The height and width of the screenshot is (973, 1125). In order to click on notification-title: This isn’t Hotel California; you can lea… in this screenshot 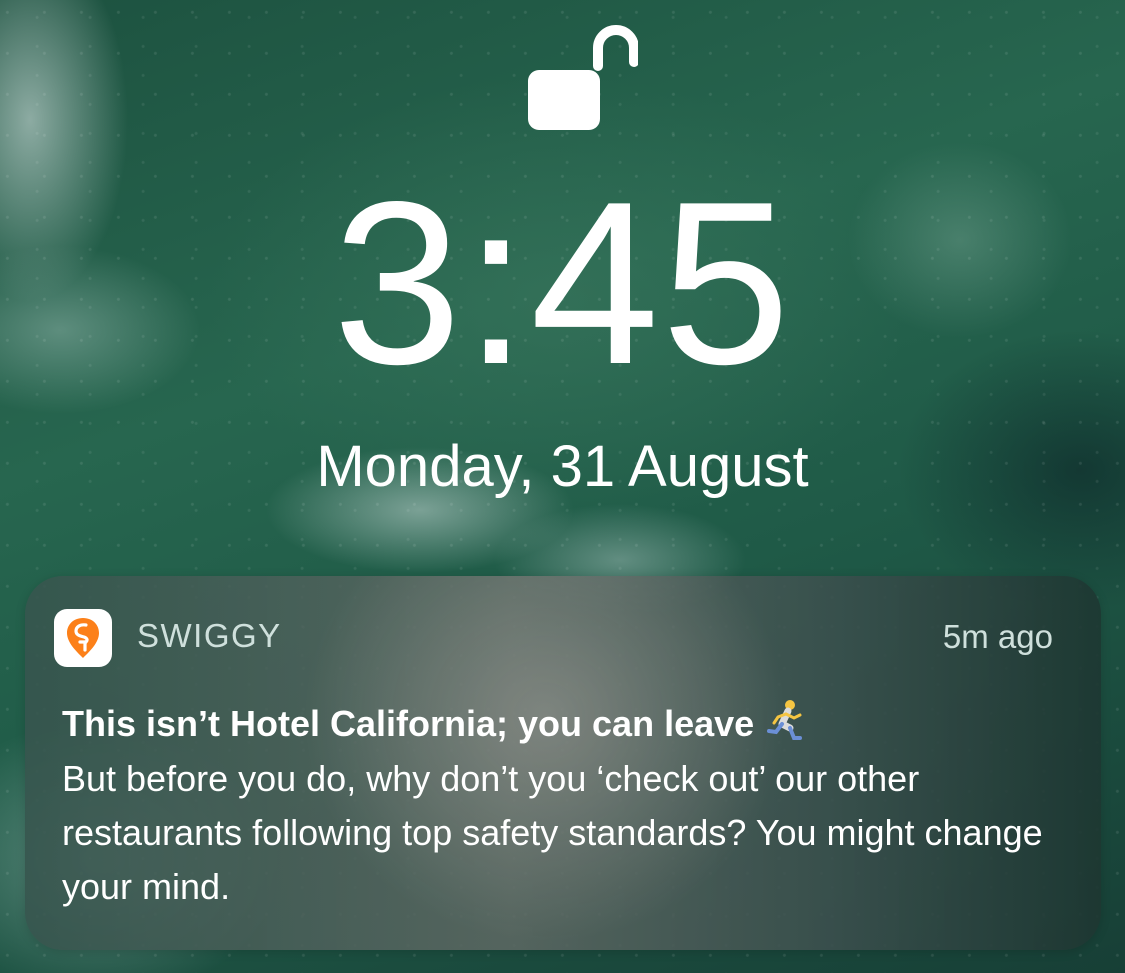, I will do `click(435, 722)`.